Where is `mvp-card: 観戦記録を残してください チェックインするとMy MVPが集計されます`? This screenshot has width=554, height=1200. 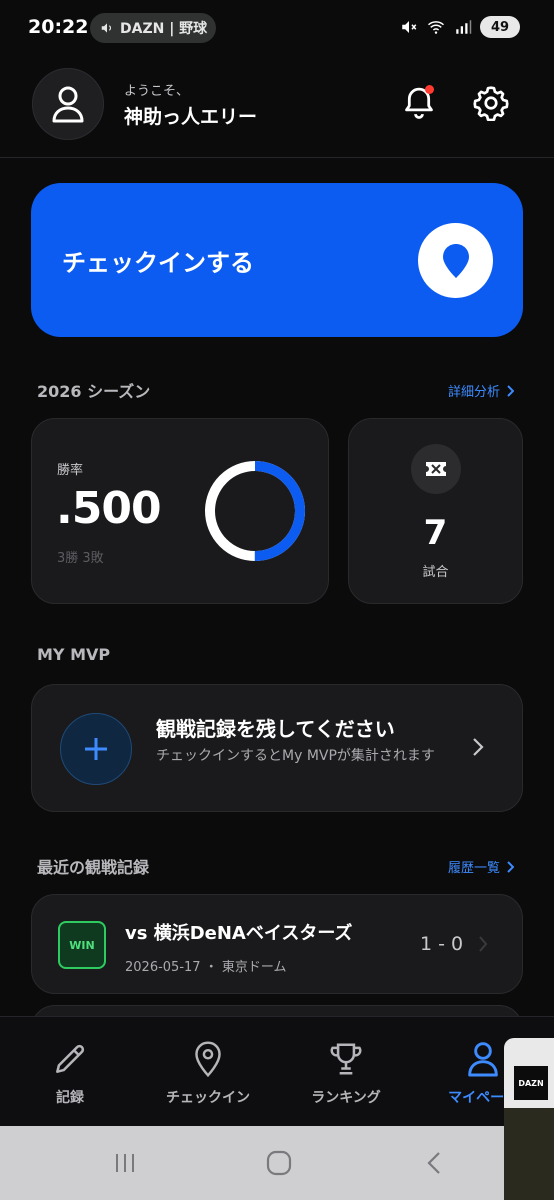
mvp-card: 観戦記録を残してください チェックインするとMy MVPが集計されます is located at coordinates (277, 748).